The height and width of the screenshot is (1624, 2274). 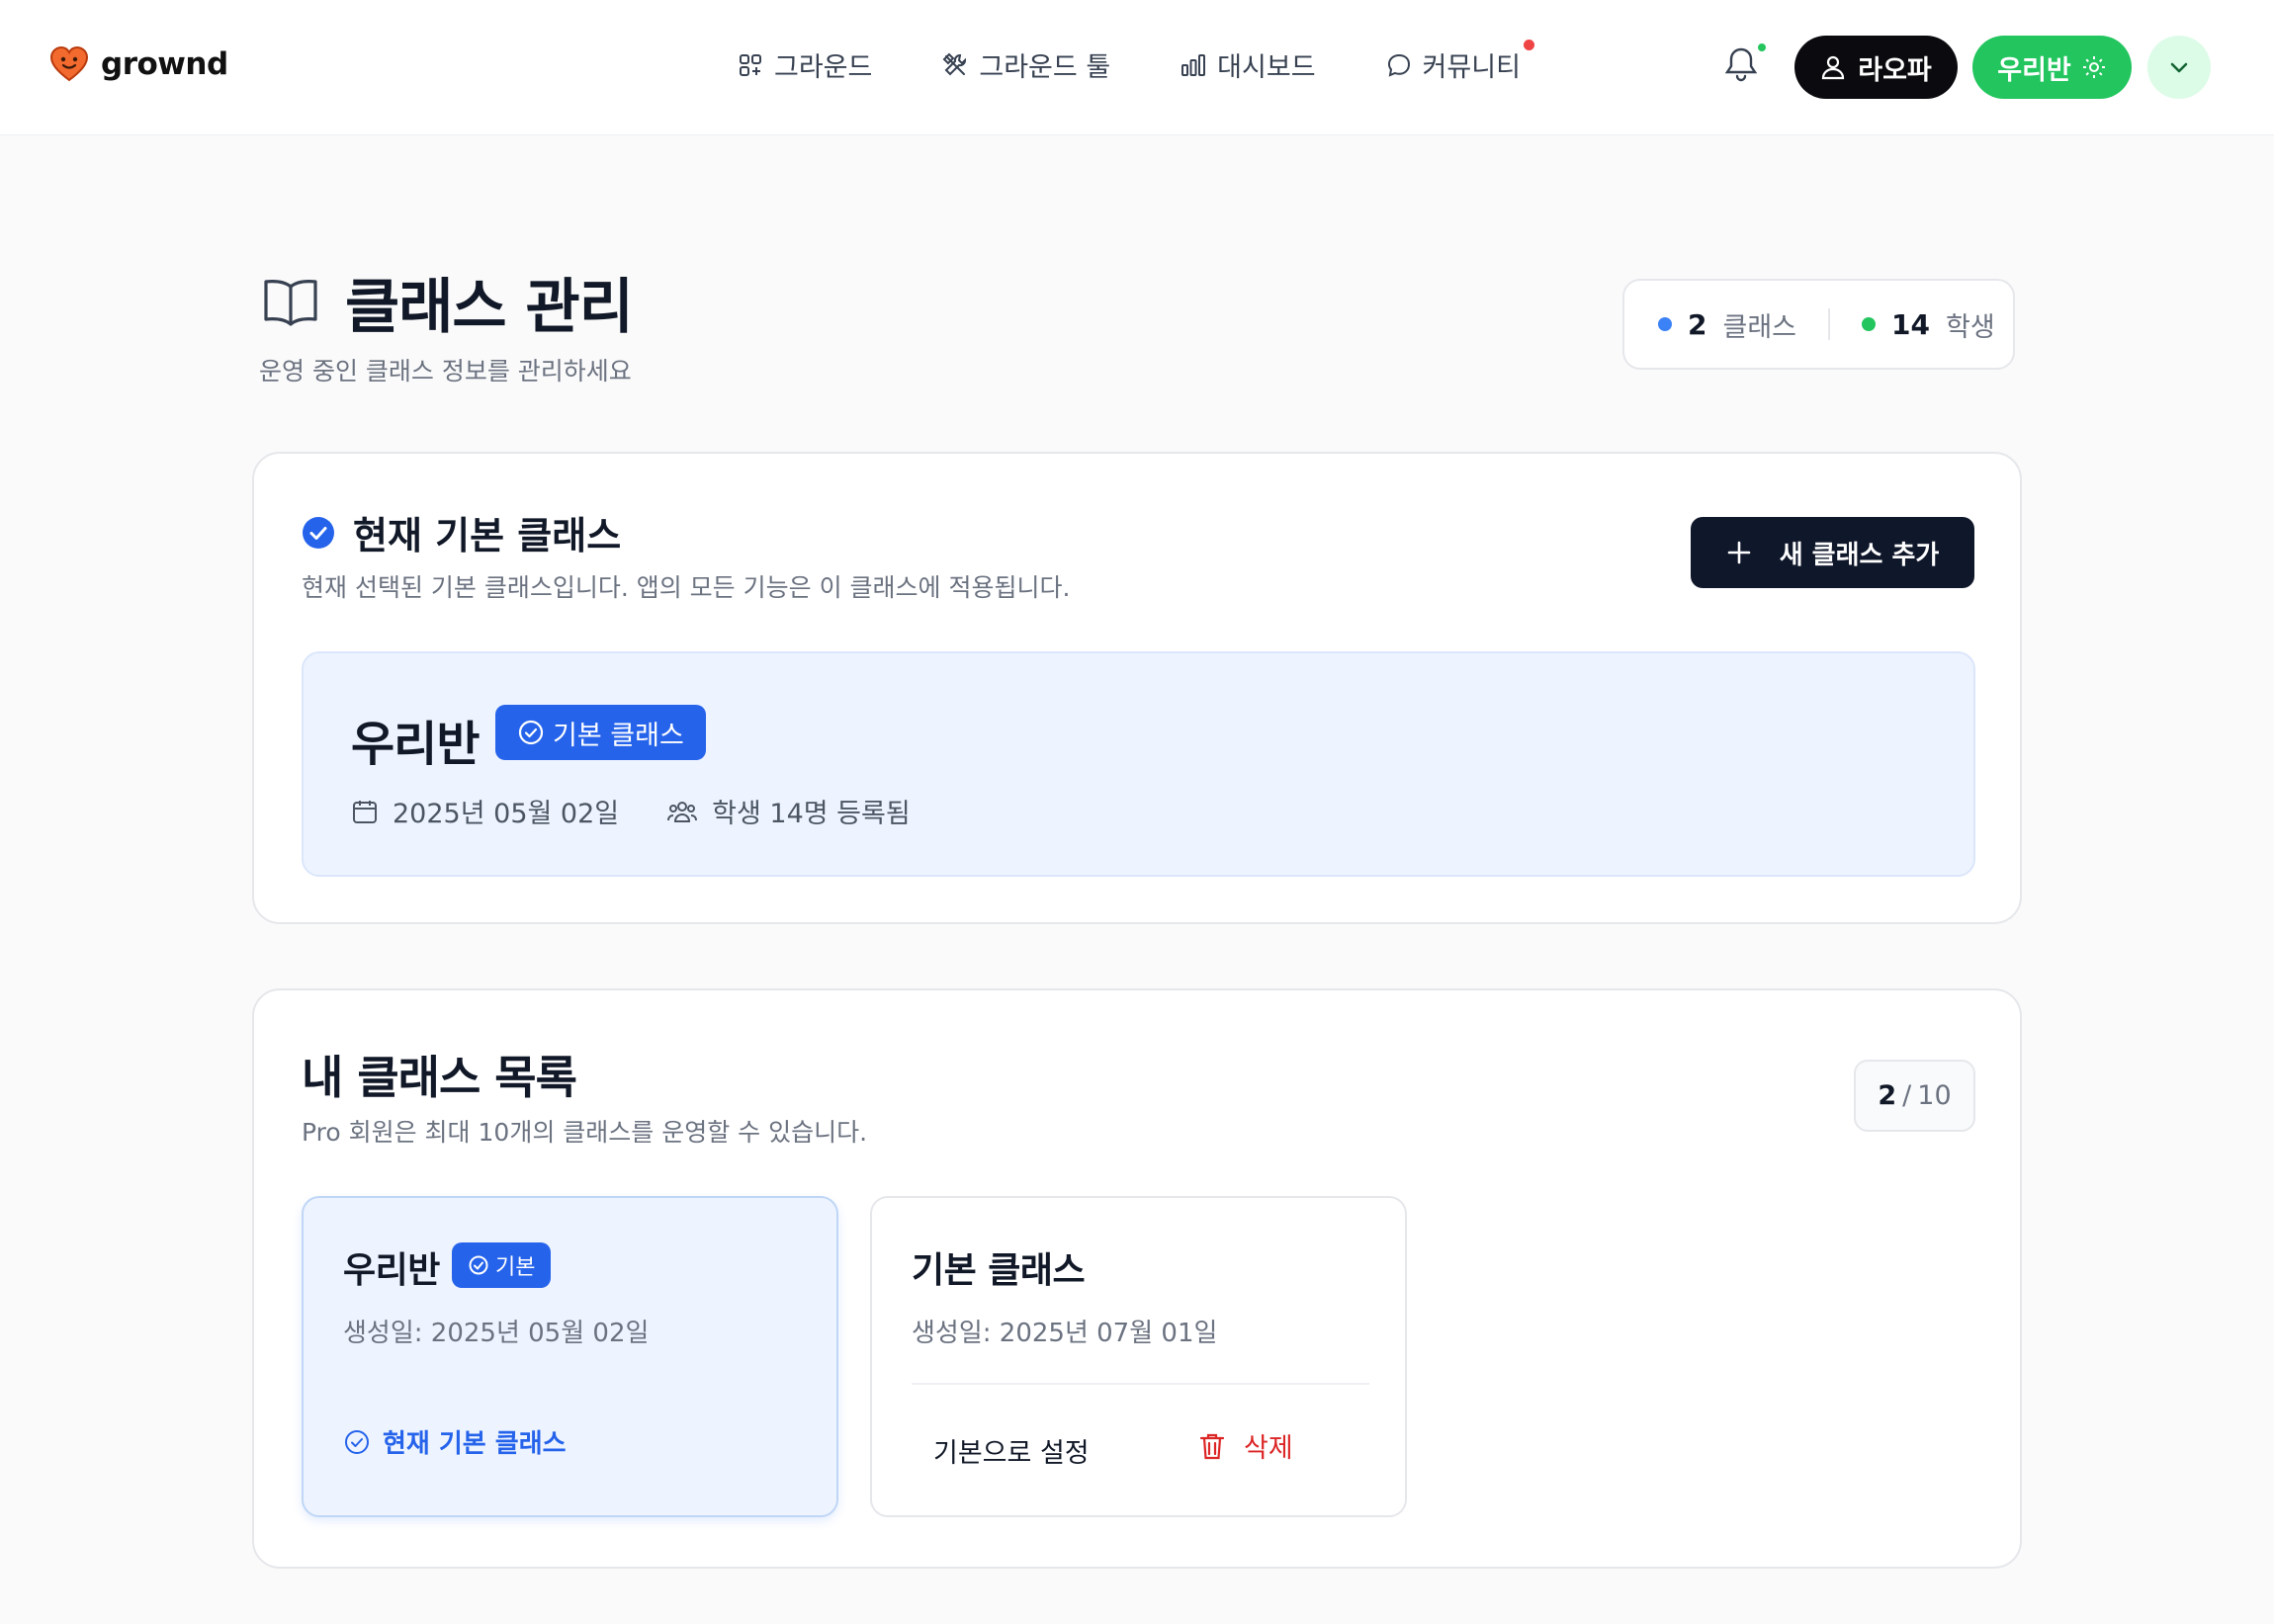 I want to click on class-item-created: 생성일: 2025년 07월 01일, so click(x=1065, y=1334).